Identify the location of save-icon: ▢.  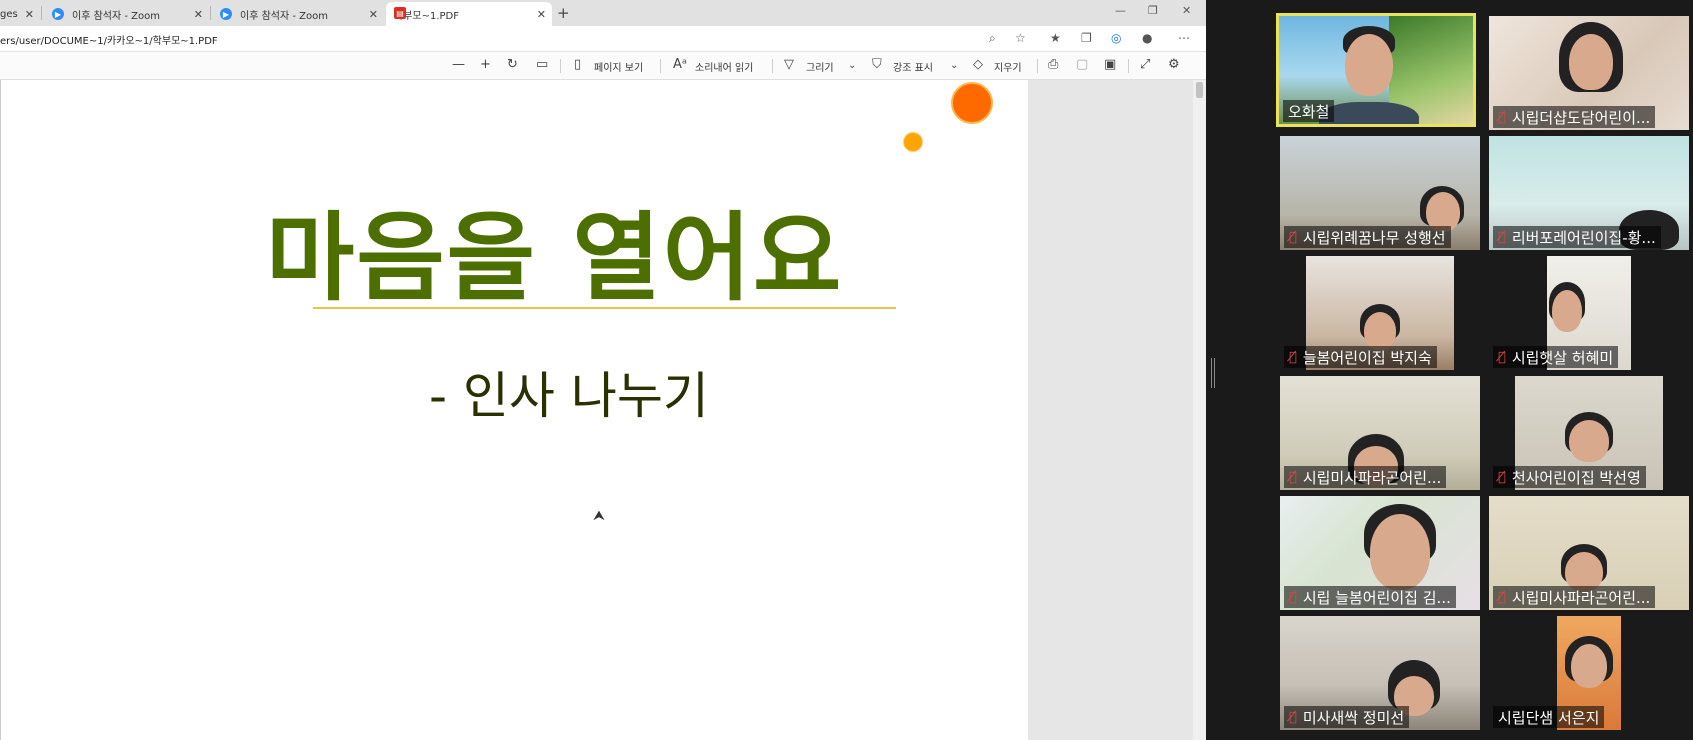
(1082, 64).